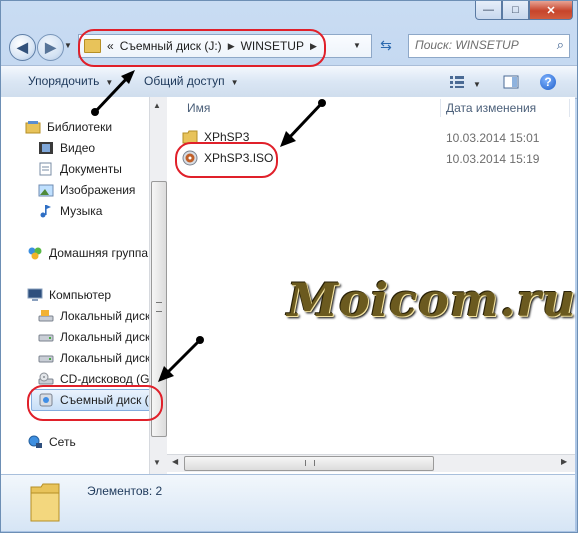 Image resolution: width=578 pixels, height=533 pixels. I want to click on nav-homegroup: Домашняя группа, so click(87, 253).